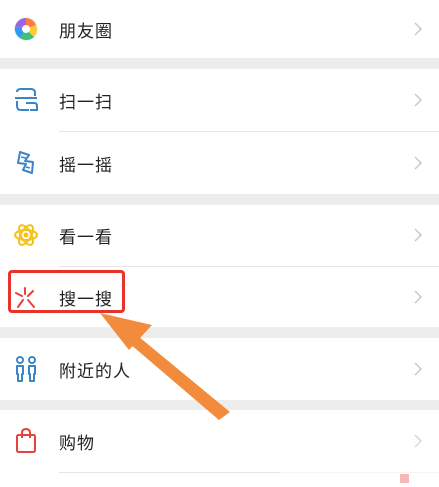  Describe the element at coordinates (86, 238) in the screenshot. I see `menu-item-label: 看一看` at that location.